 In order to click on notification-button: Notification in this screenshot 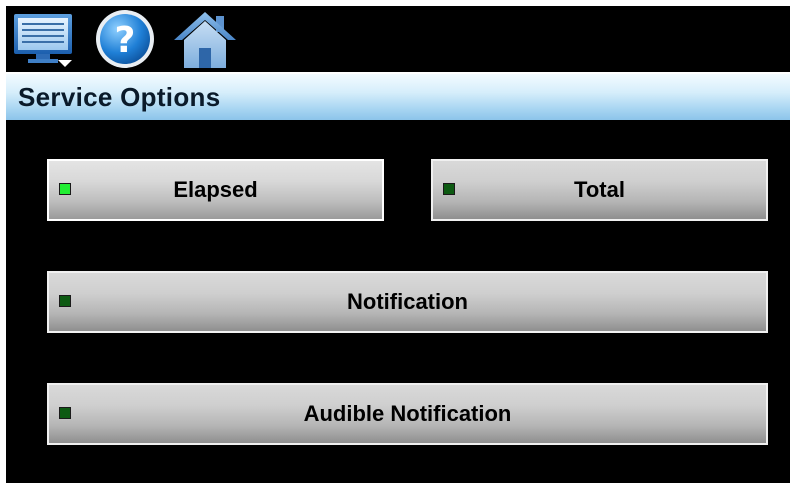, I will do `click(407, 302)`.